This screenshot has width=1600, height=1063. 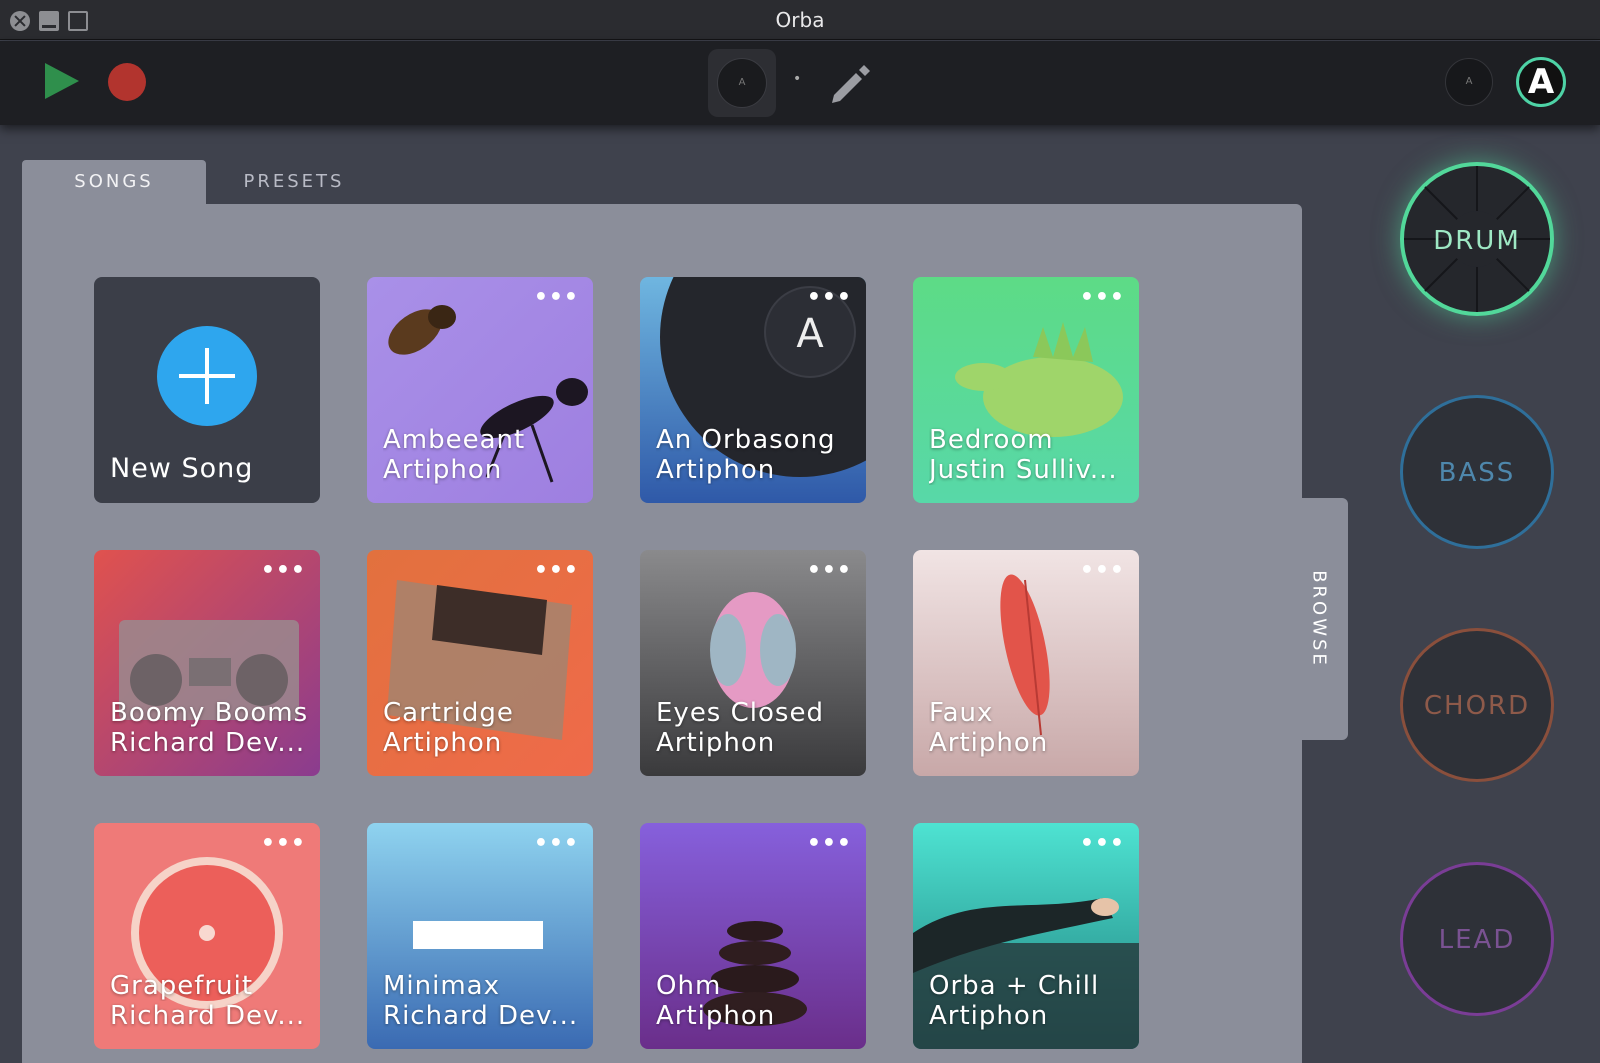 I want to click on song-card: ••• Orba + Chill Artiphon, so click(x=1026, y=936).